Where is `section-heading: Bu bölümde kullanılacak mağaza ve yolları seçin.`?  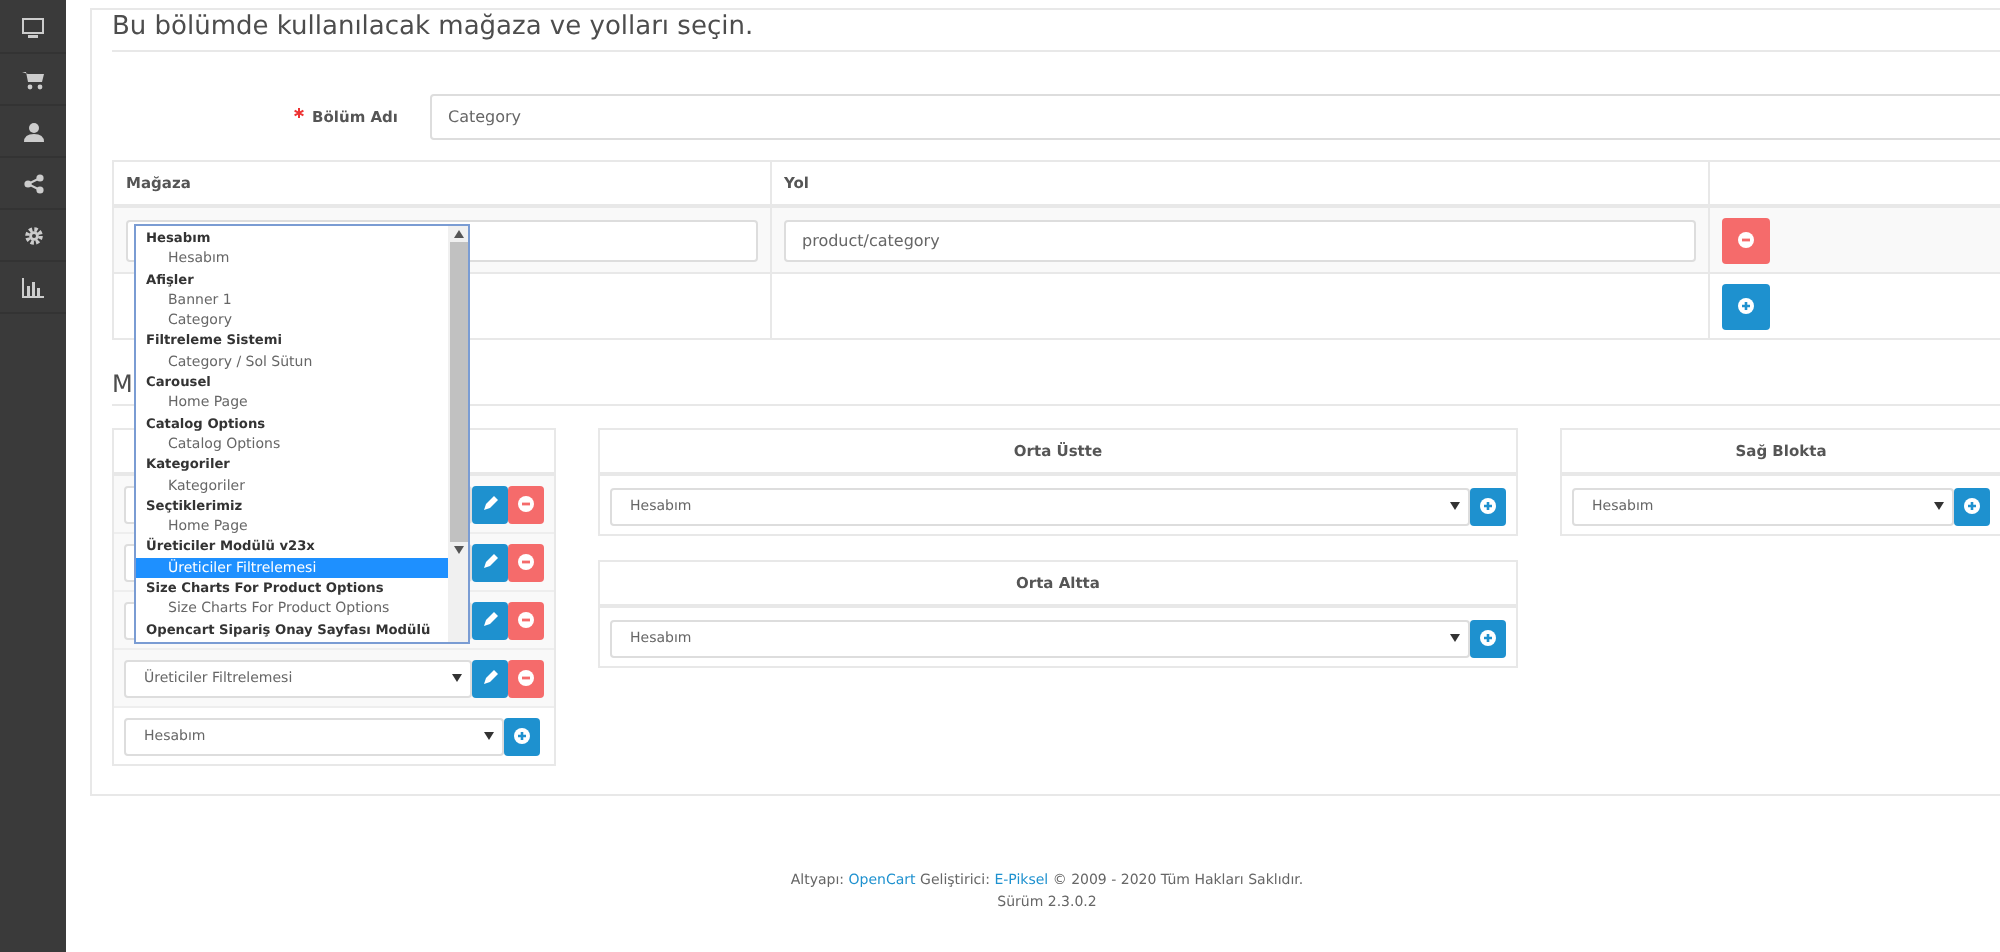
section-heading: Bu bölümde kullanılacak mağaza ve yolları seçin. is located at coordinates (1056, 31).